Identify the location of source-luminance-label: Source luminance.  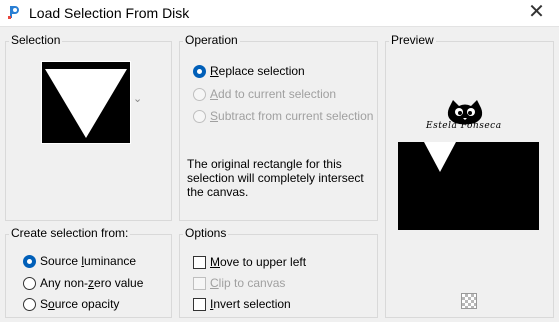
(88, 261).